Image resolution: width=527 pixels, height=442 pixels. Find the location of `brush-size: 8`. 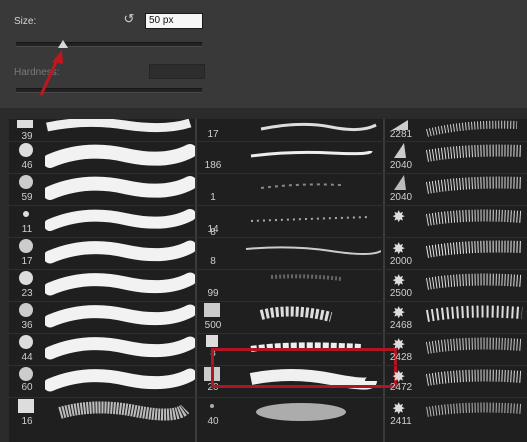

brush-size: 8 is located at coordinates (213, 261).